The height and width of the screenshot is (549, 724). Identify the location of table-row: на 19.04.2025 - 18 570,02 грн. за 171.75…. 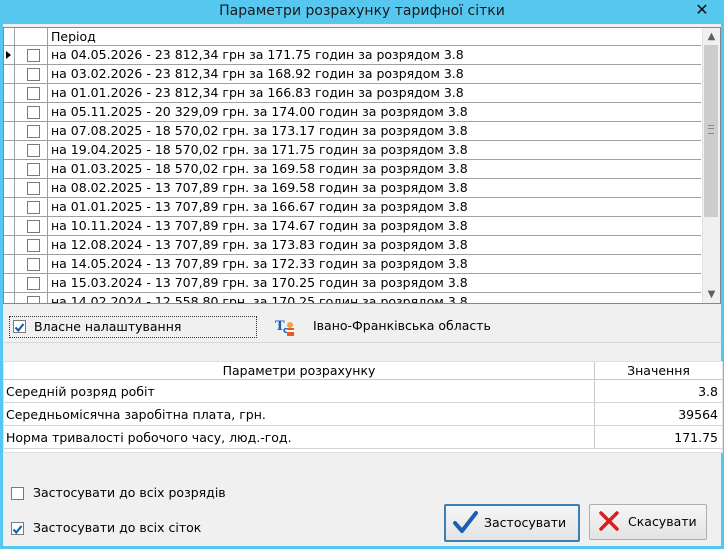
(352, 150).